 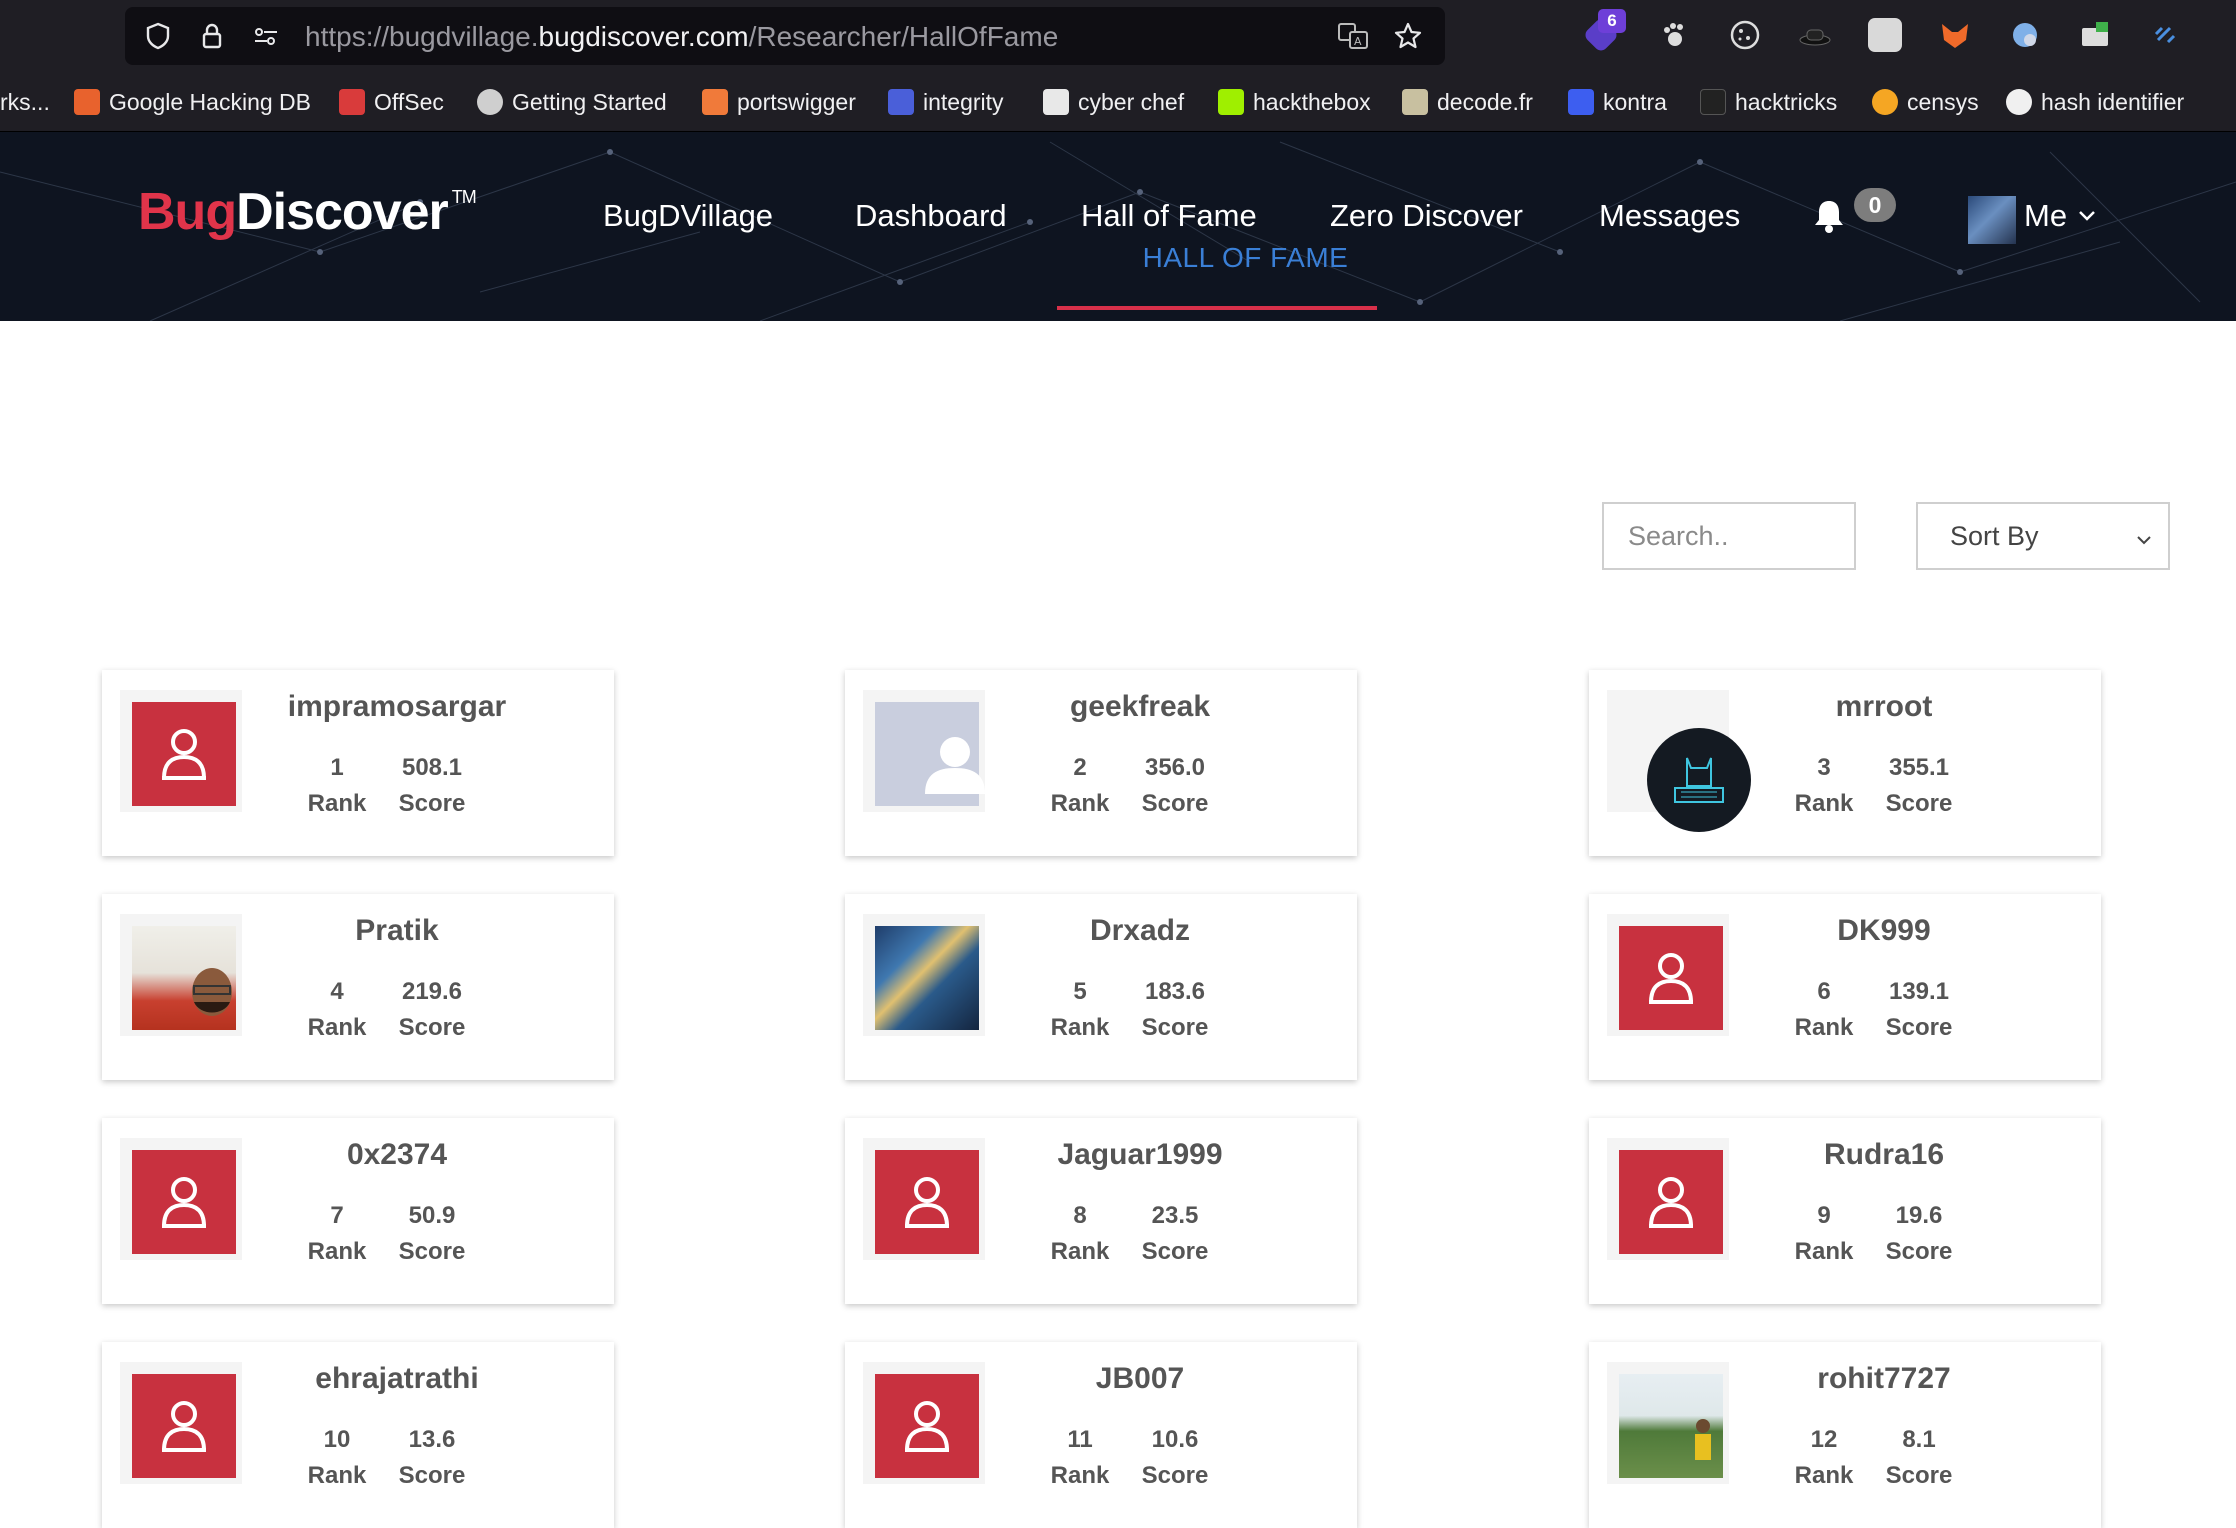 I want to click on score-stat: 10.6 Score, so click(x=1175, y=1458).